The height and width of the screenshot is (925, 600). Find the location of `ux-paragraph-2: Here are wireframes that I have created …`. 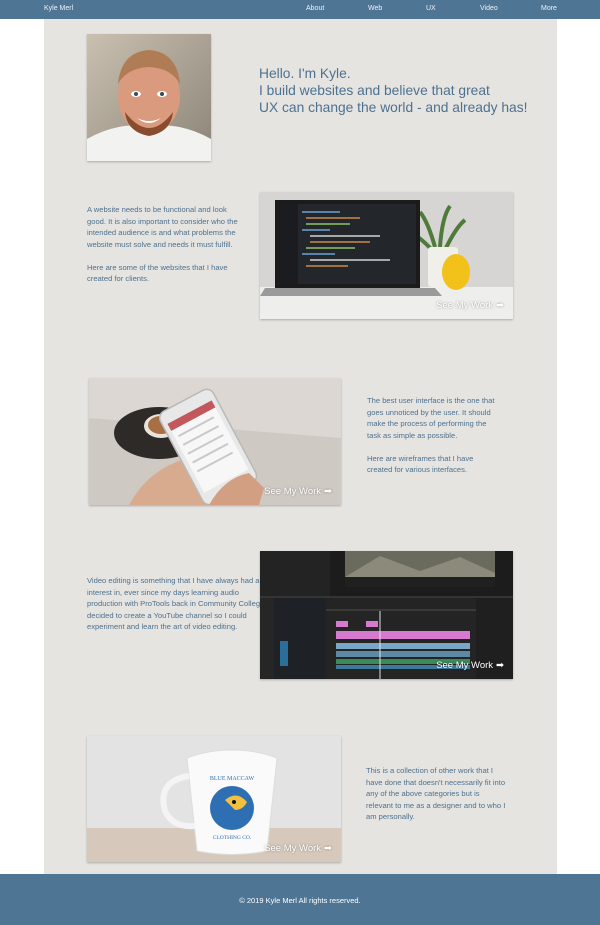

ux-paragraph-2: Here are wireframes that I have created … is located at coordinates (420, 464).